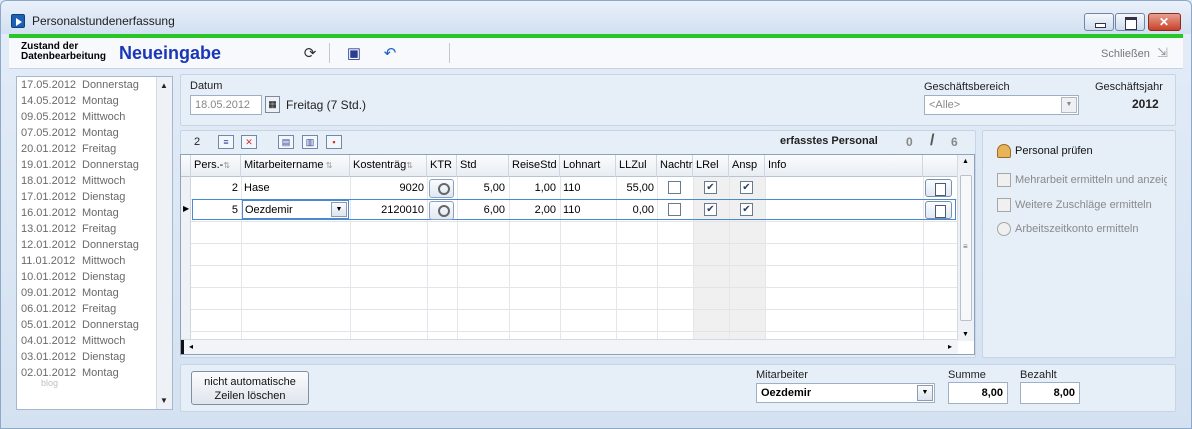  Describe the element at coordinates (272, 104) in the screenshot. I see `calendar-icon: ▦` at that location.